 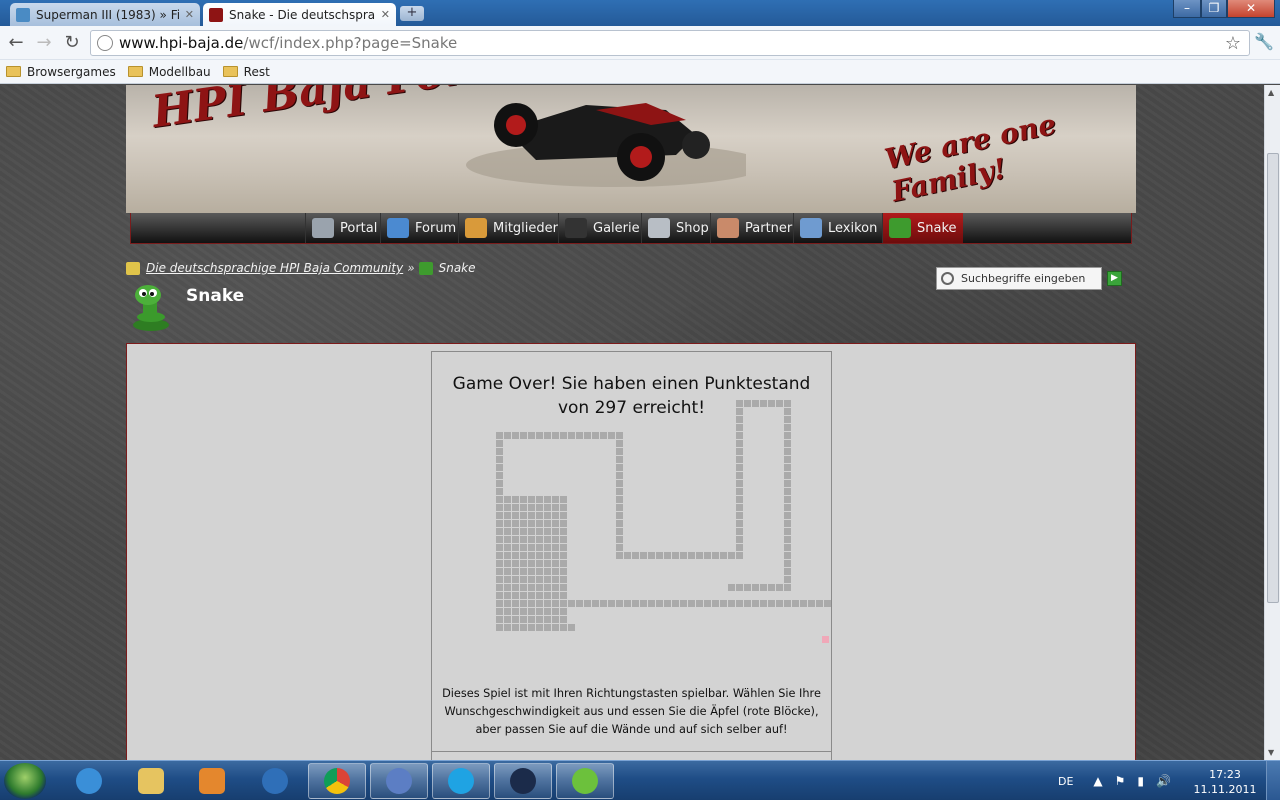 I want to click on taskbar-google-earth, so click(x=275, y=781).